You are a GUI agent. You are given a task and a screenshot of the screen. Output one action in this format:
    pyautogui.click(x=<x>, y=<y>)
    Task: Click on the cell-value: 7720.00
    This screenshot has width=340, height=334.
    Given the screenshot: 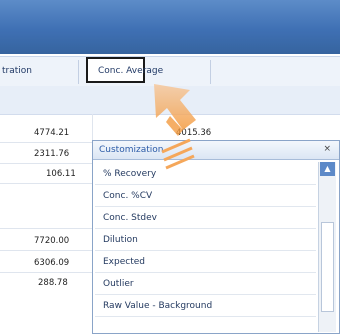 What is the action you would take?
    pyautogui.click(x=52, y=241)
    